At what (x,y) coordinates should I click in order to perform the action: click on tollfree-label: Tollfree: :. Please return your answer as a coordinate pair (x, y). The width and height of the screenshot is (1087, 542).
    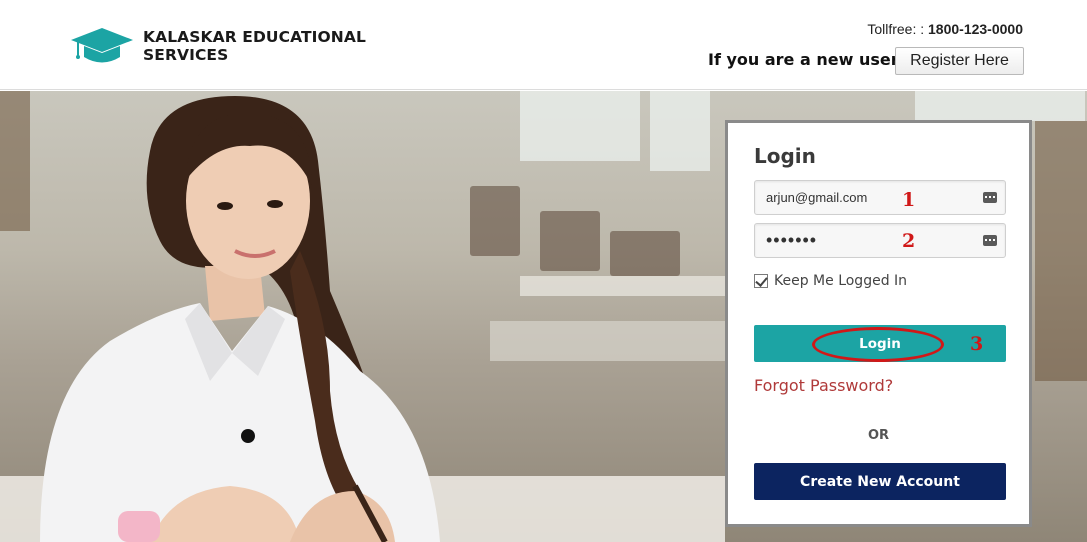
    Looking at the image, I should click on (896, 29).